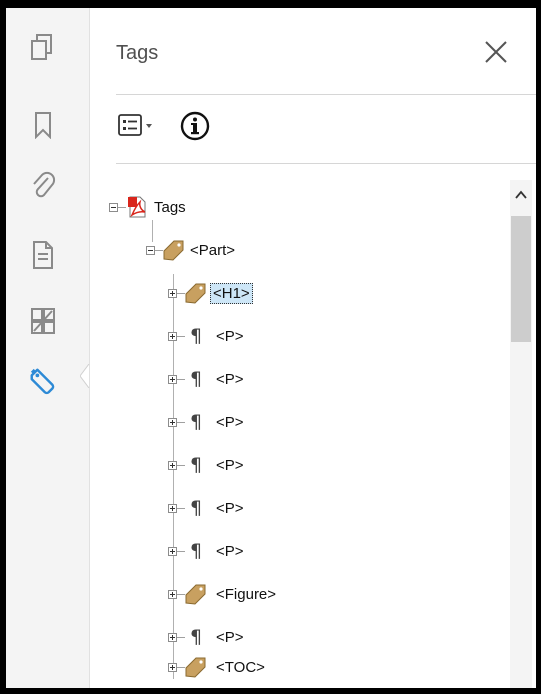 This screenshot has width=541, height=694. I want to click on chevron-up-icon, so click(521, 194).